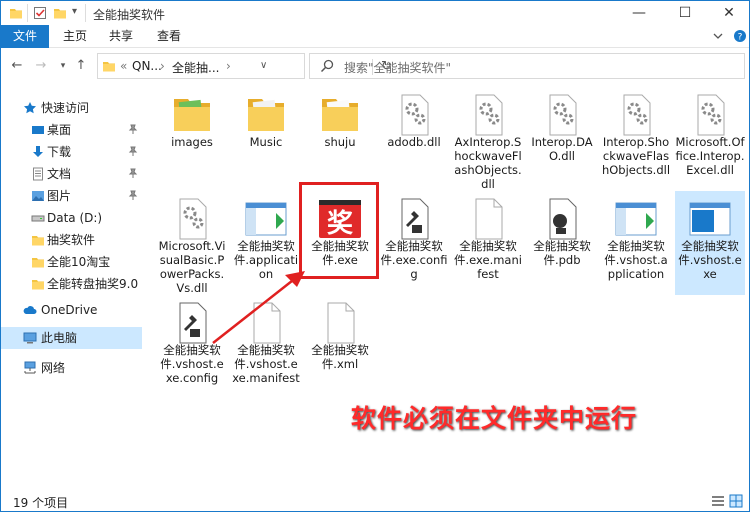 This screenshot has width=750, height=512. What do you see at coordinates (266, 243) in the screenshot?
I see `file-item-application: 全能抽奖软件.application` at bounding box center [266, 243].